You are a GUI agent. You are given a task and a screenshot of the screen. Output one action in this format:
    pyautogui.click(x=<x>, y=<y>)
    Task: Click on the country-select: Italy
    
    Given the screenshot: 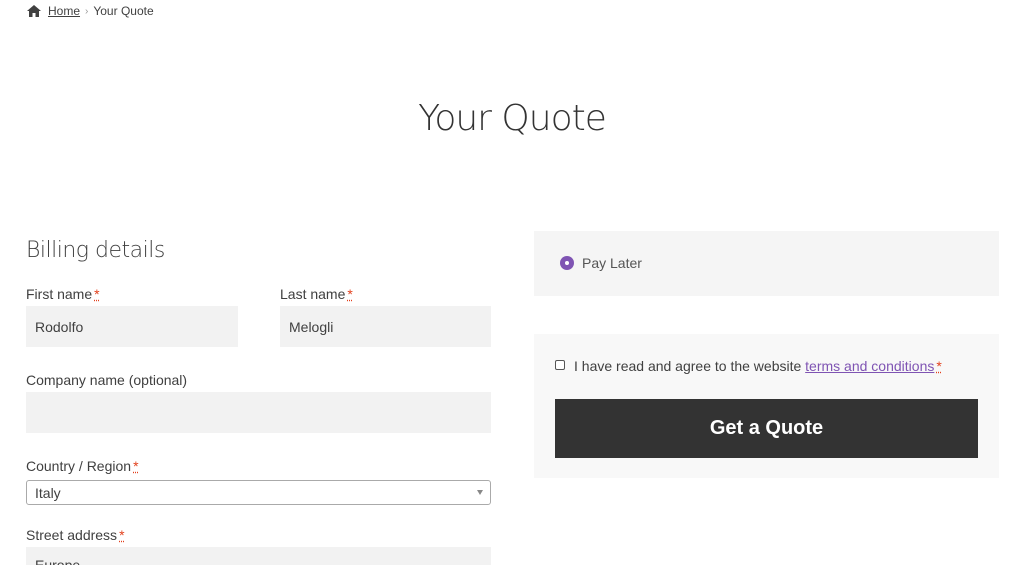 What is the action you would take?
    pyautogui.click(x=258, y=492)
    